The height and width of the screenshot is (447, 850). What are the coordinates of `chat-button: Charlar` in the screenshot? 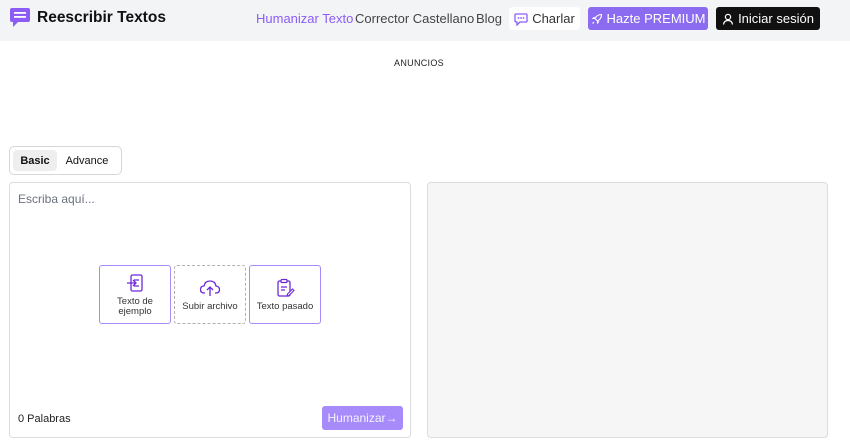 It's located at (544, 18).